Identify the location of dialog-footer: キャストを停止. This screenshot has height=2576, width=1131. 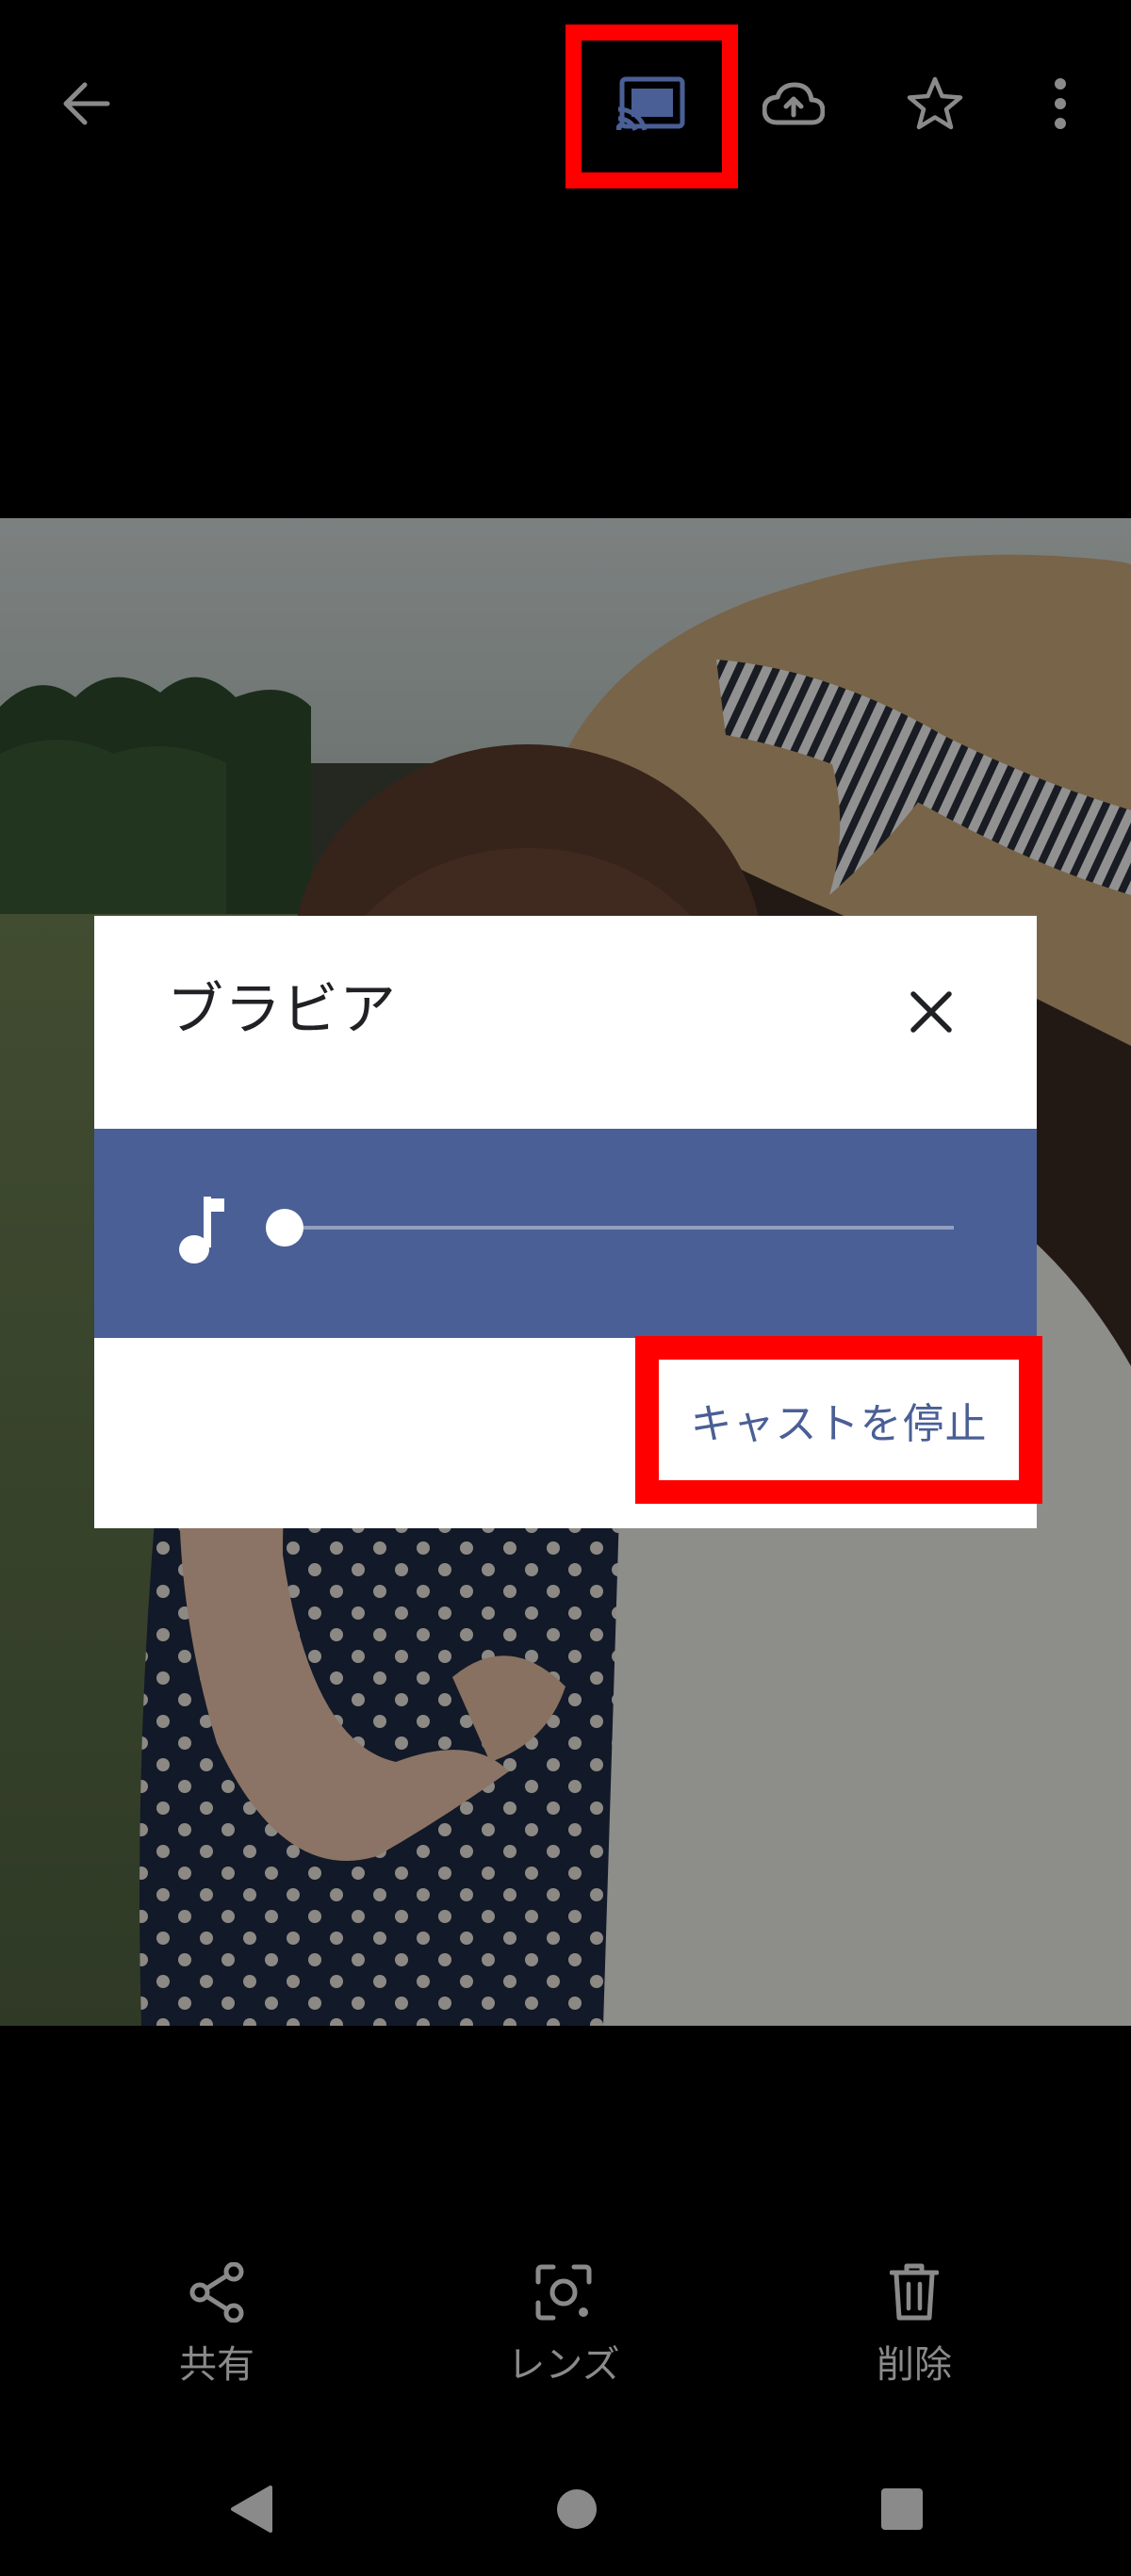
(568, 1432).